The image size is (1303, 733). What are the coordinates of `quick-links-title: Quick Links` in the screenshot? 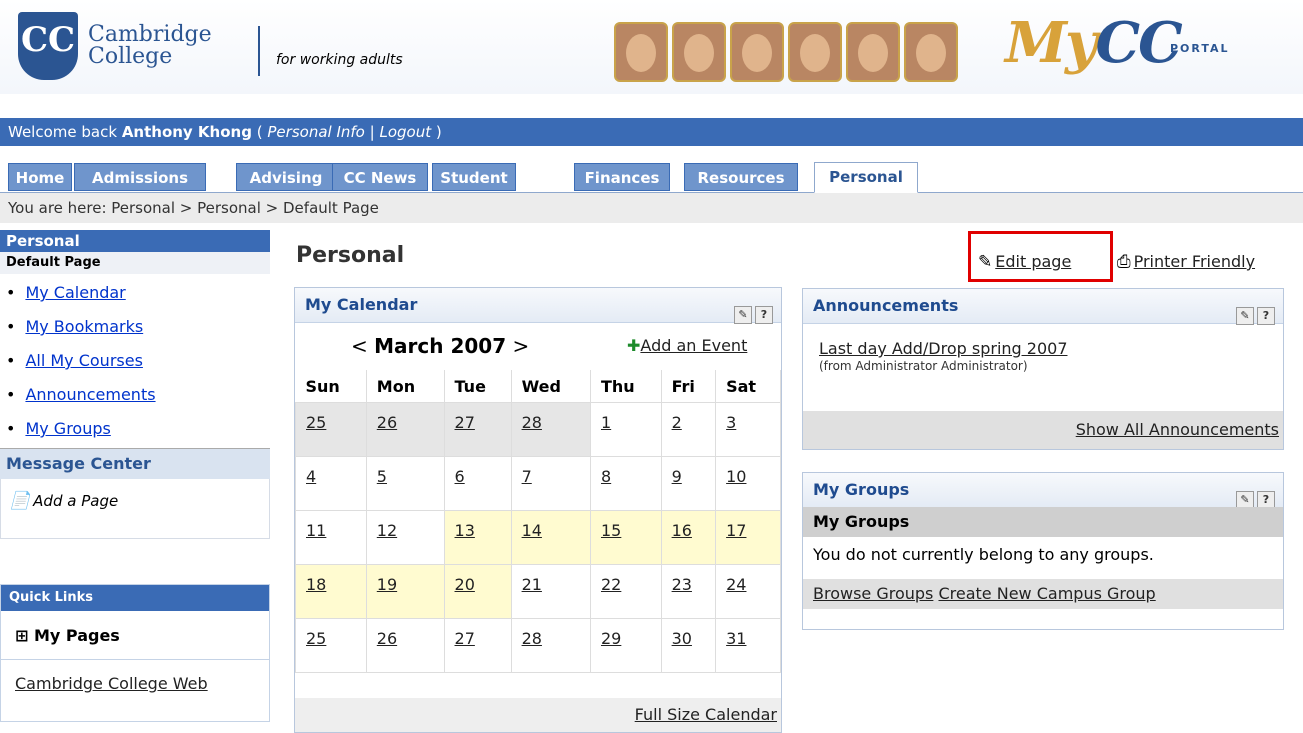 It's located at (135, 598).